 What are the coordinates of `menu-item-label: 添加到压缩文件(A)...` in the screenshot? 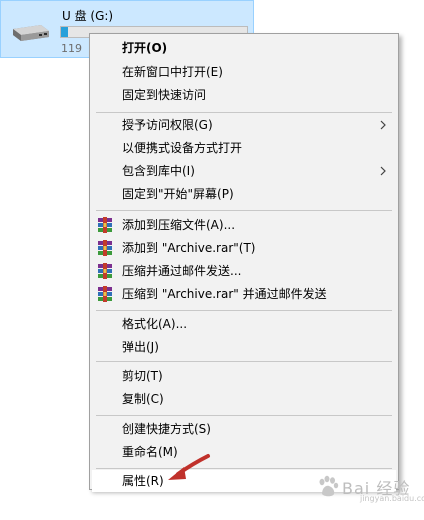 It's located at (179, 225).